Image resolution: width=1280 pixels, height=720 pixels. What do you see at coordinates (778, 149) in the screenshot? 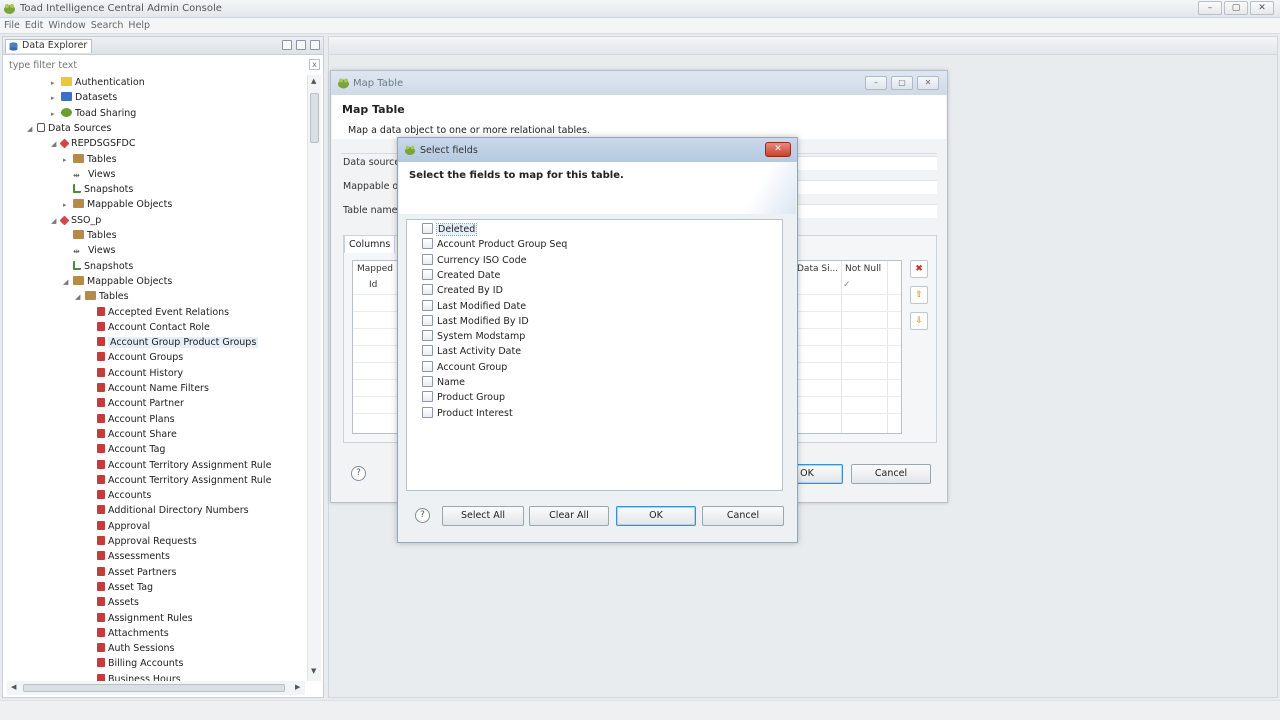
I see `close-icon: ✕` at bounding box center [778, 149].